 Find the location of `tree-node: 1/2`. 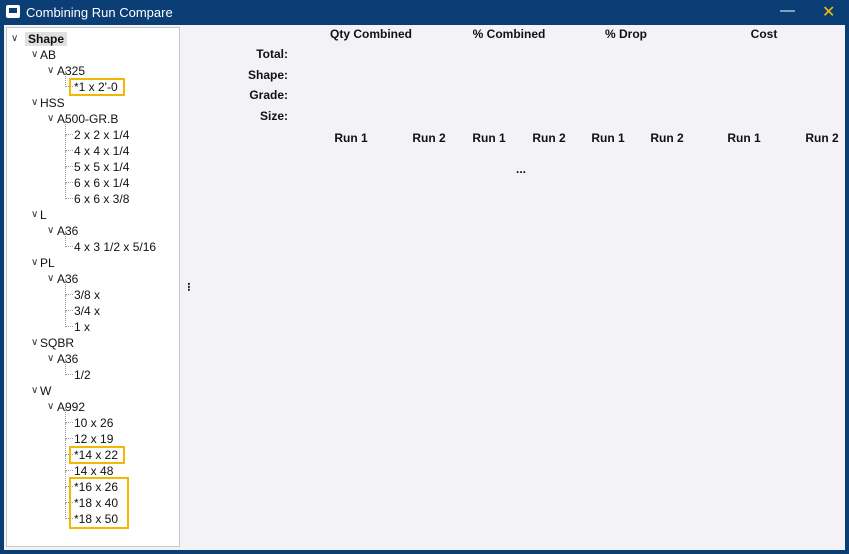

tree-node: 1/2 is located at coordinates (82, 375).